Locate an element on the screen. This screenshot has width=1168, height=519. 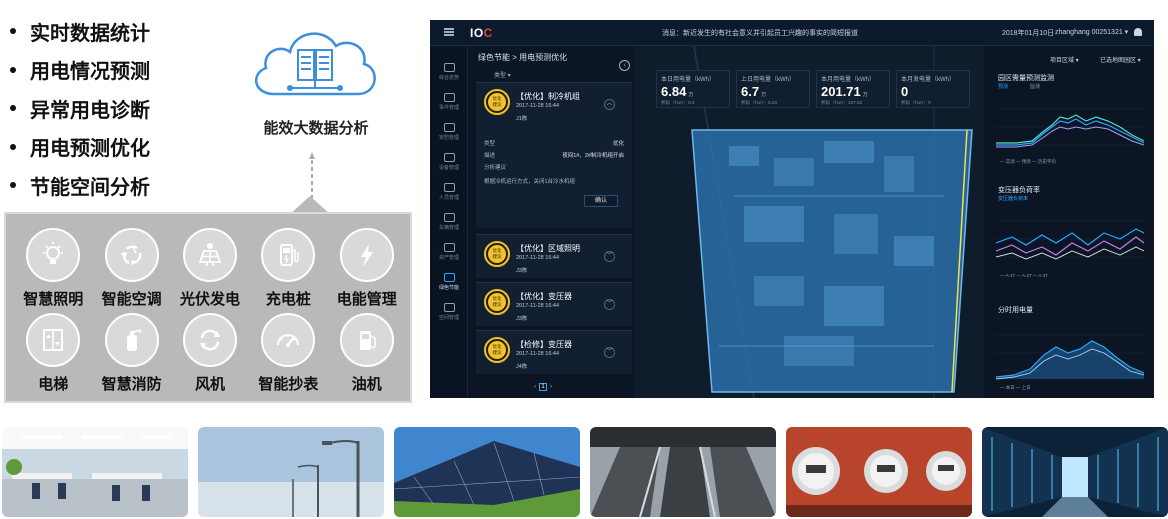
app-label: 智慧消防 is located at coordinates (131, 384).